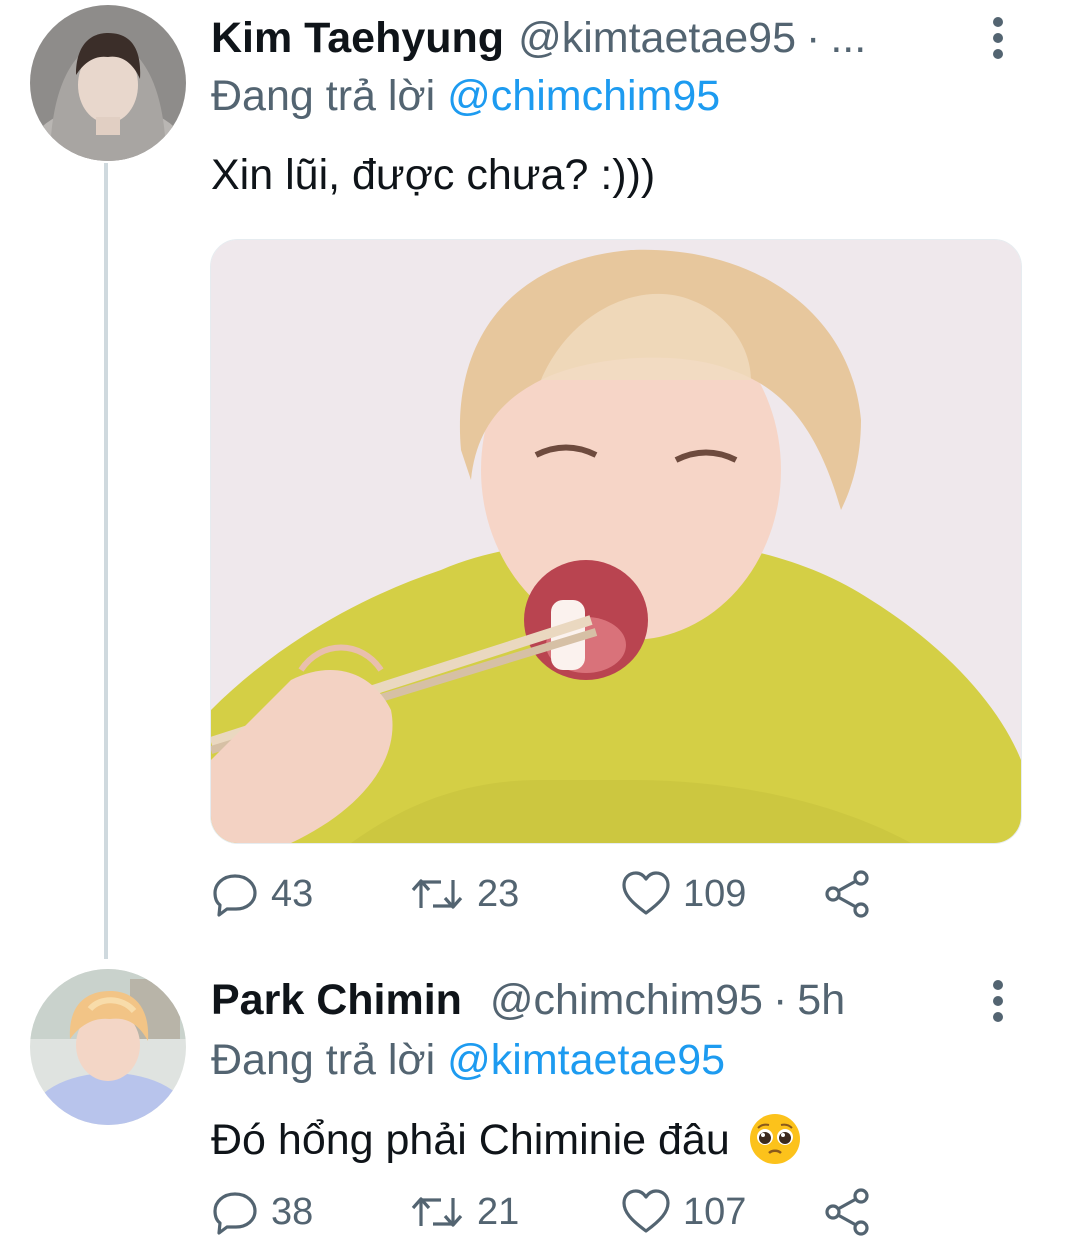  I want to click on display-name: Park Chimin, so click(336, 1000).